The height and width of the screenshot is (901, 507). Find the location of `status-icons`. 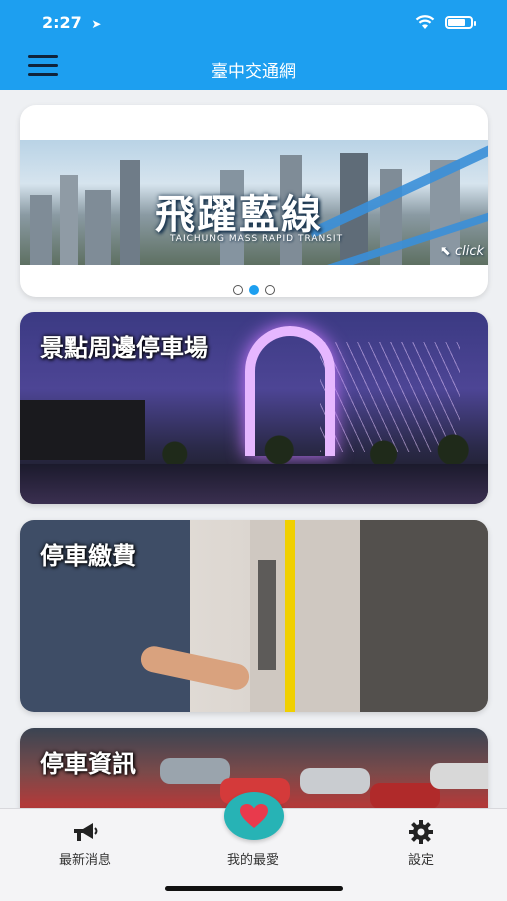

status-icons is located at coordinates (445, 22).